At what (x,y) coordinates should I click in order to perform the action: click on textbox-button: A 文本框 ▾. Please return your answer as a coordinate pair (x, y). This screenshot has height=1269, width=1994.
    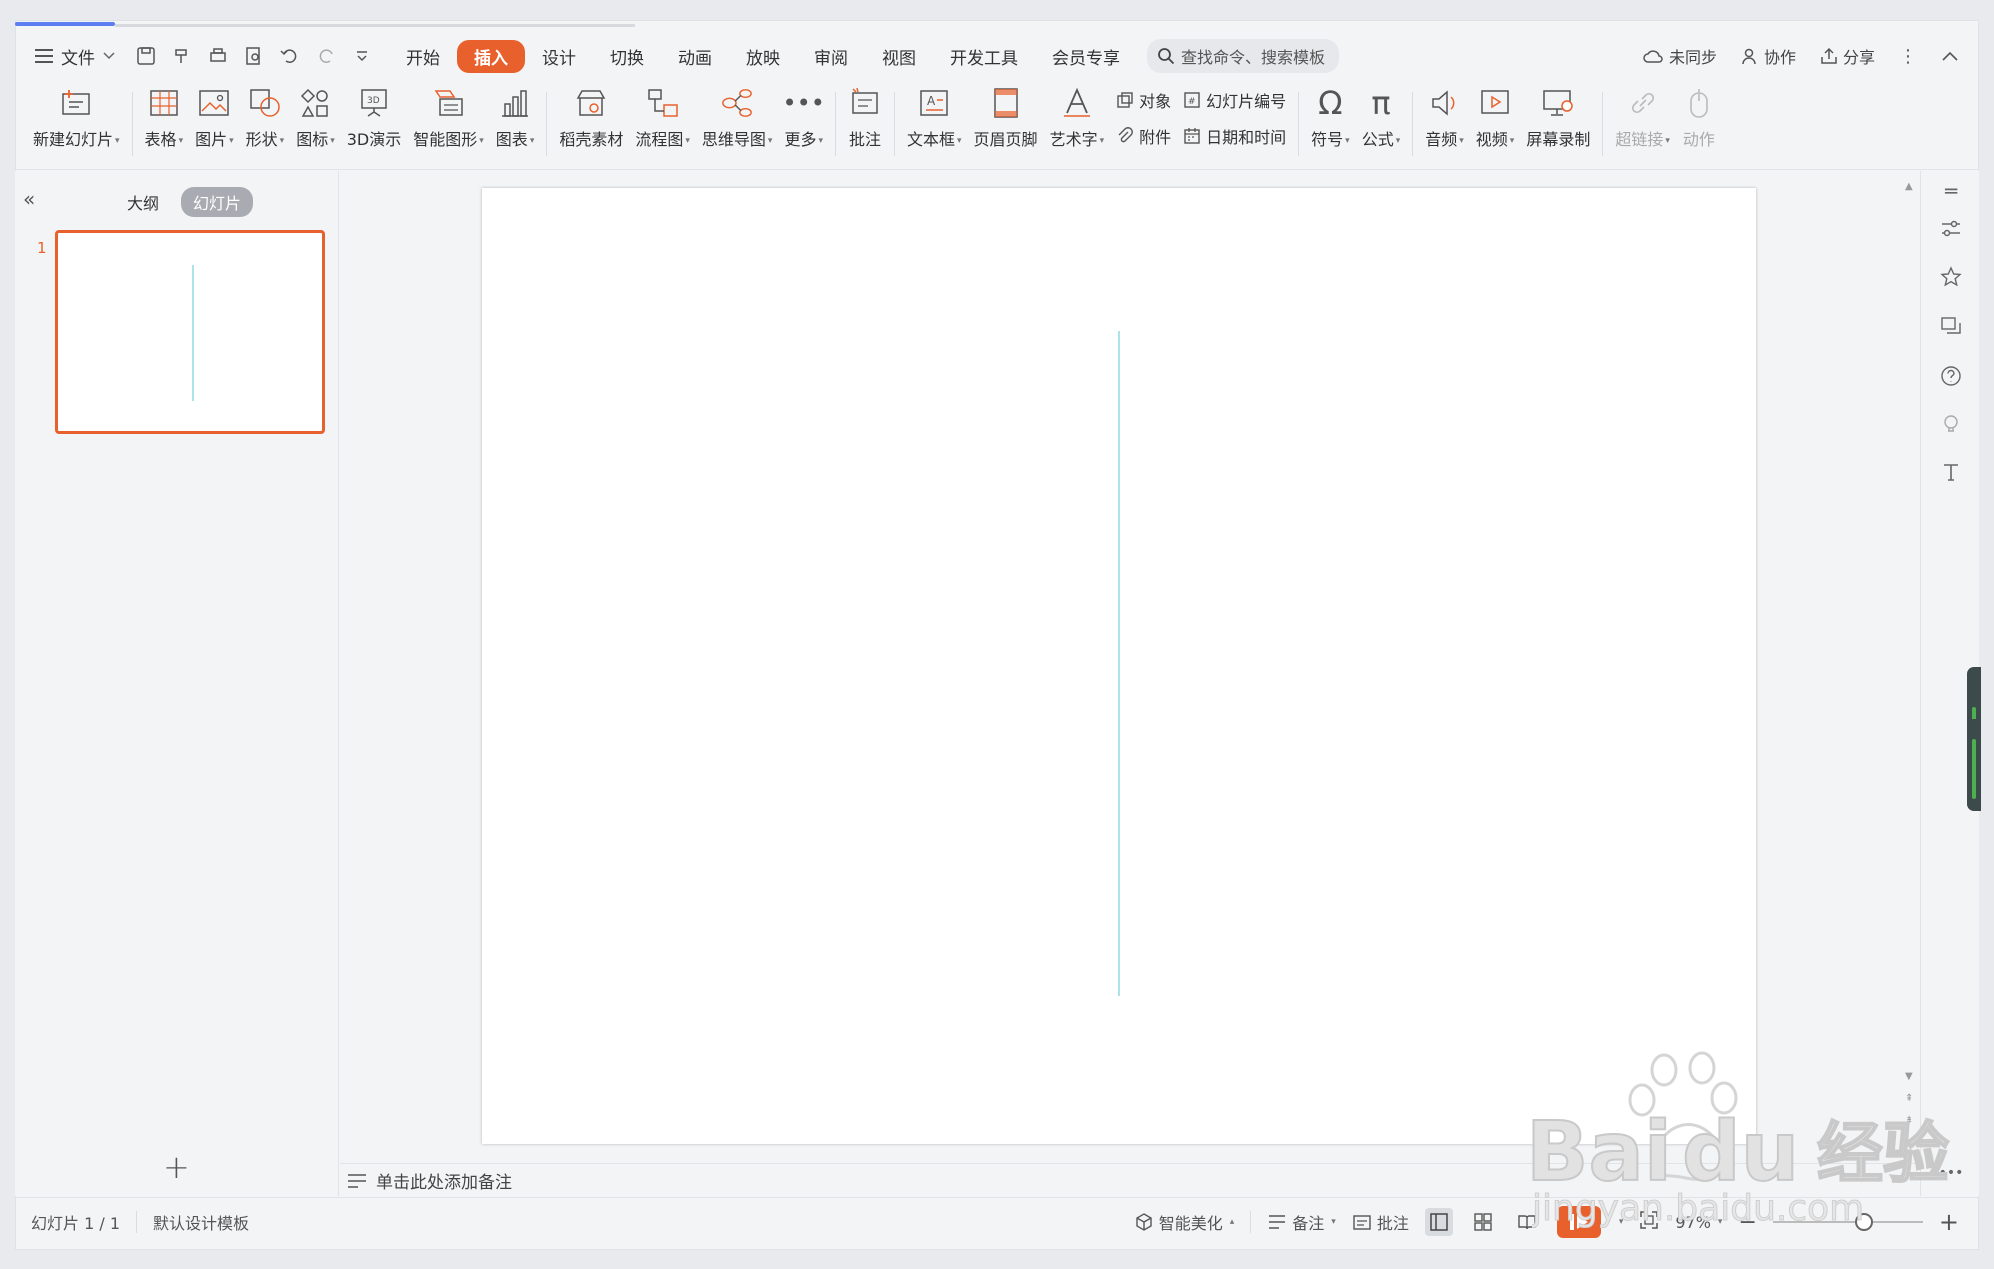
    Looking at the image, I should click on (934, 115).